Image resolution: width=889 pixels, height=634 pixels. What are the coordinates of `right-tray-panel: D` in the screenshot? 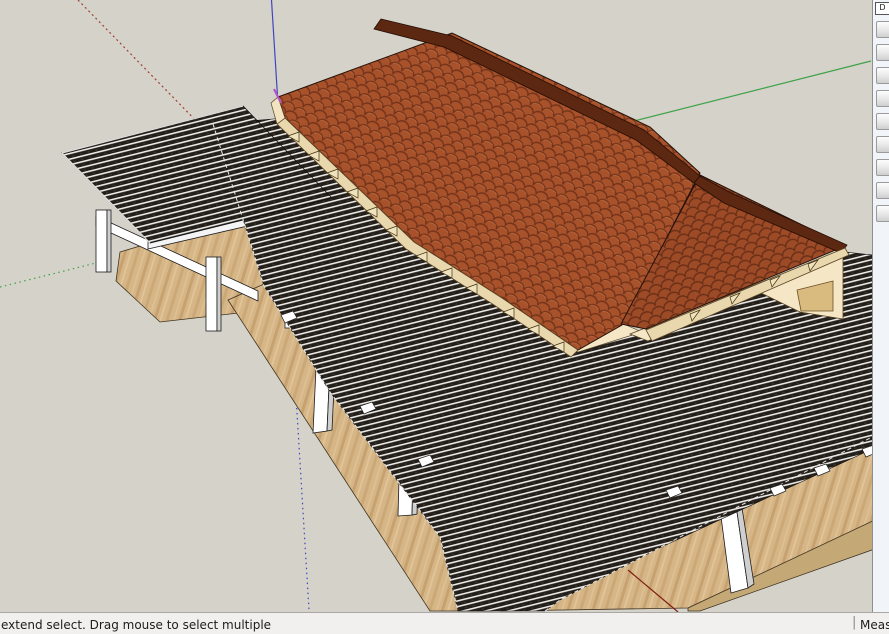 It's located at (880, 306).